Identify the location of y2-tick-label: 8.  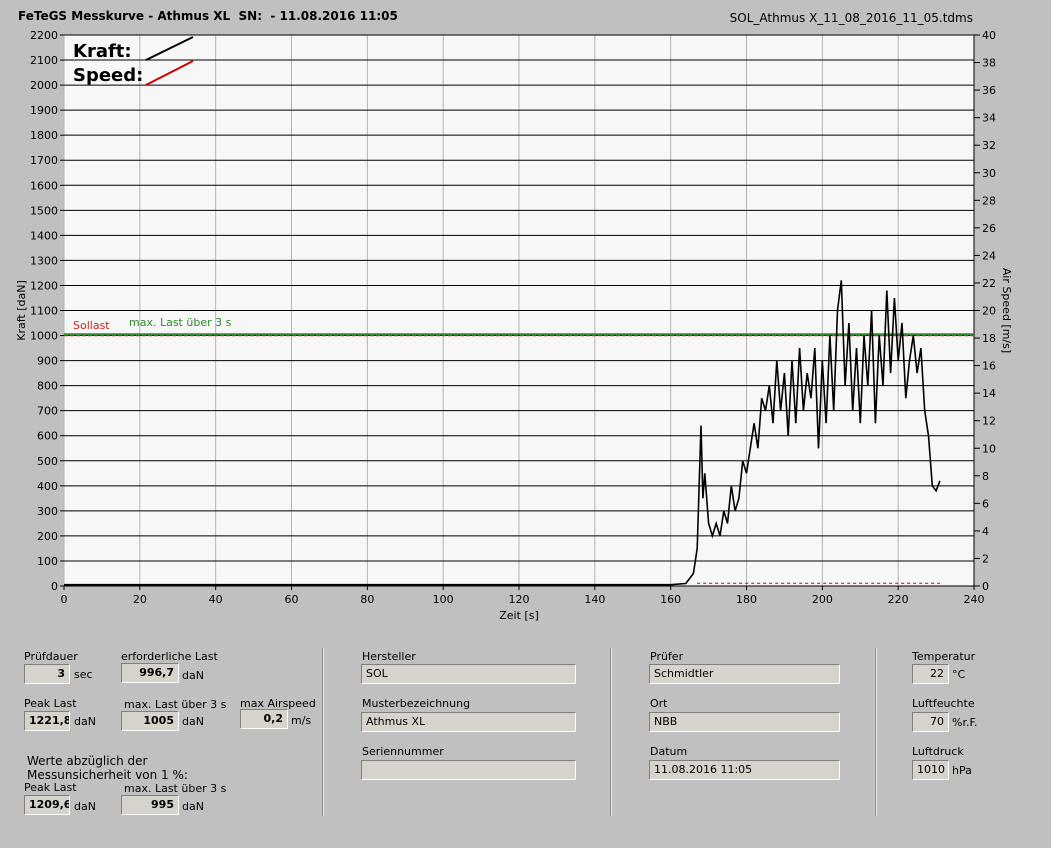
(985, 476).